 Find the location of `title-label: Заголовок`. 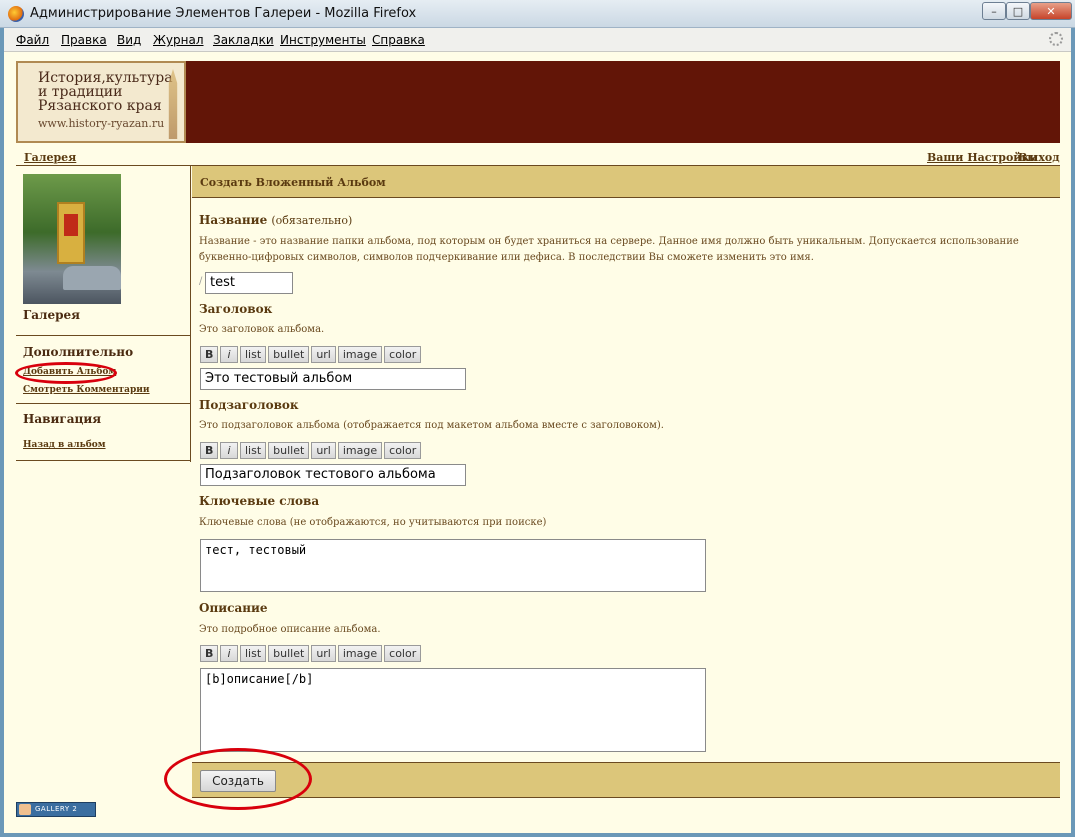

title-label: Заголовок is located at coordinates (236, 309).